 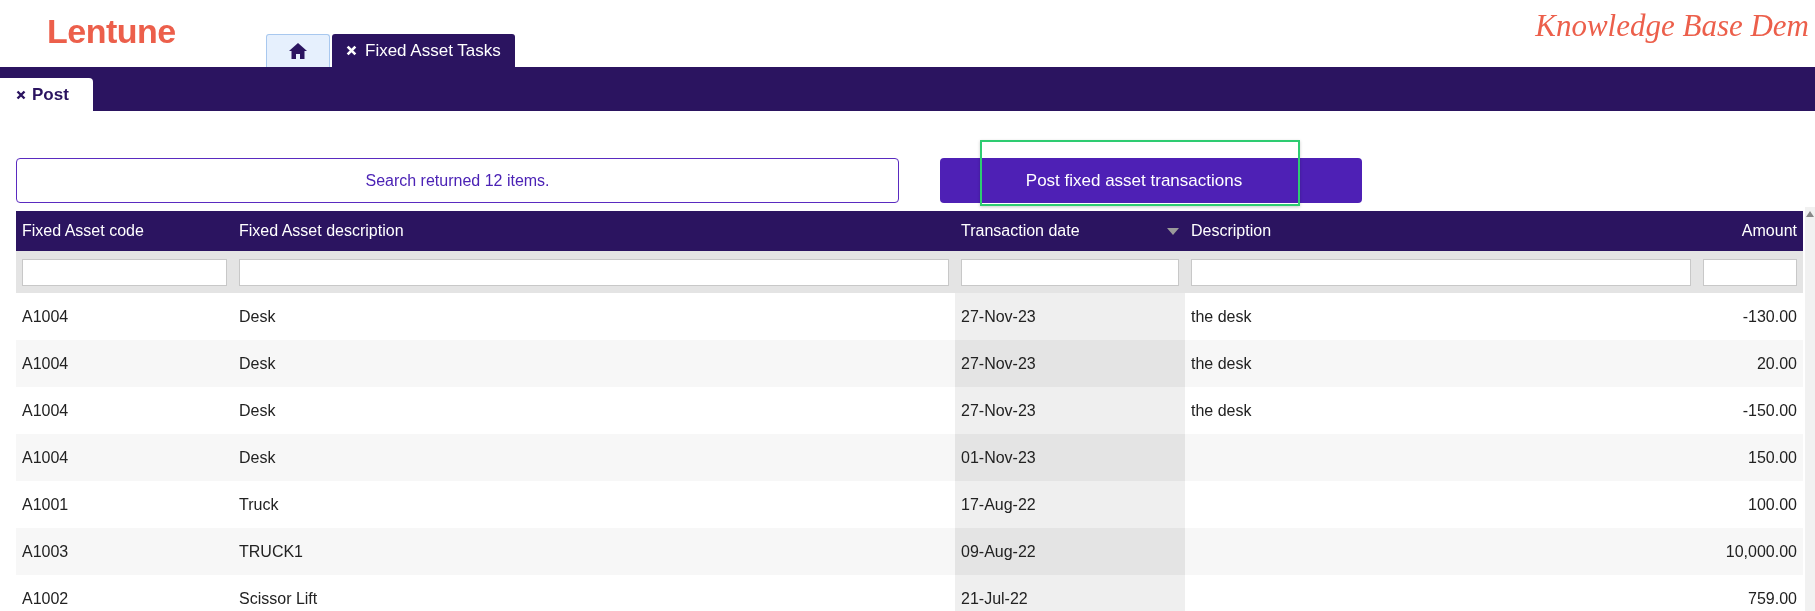 I want to click on scroll-up-icon, so click(x=1810, y=214).